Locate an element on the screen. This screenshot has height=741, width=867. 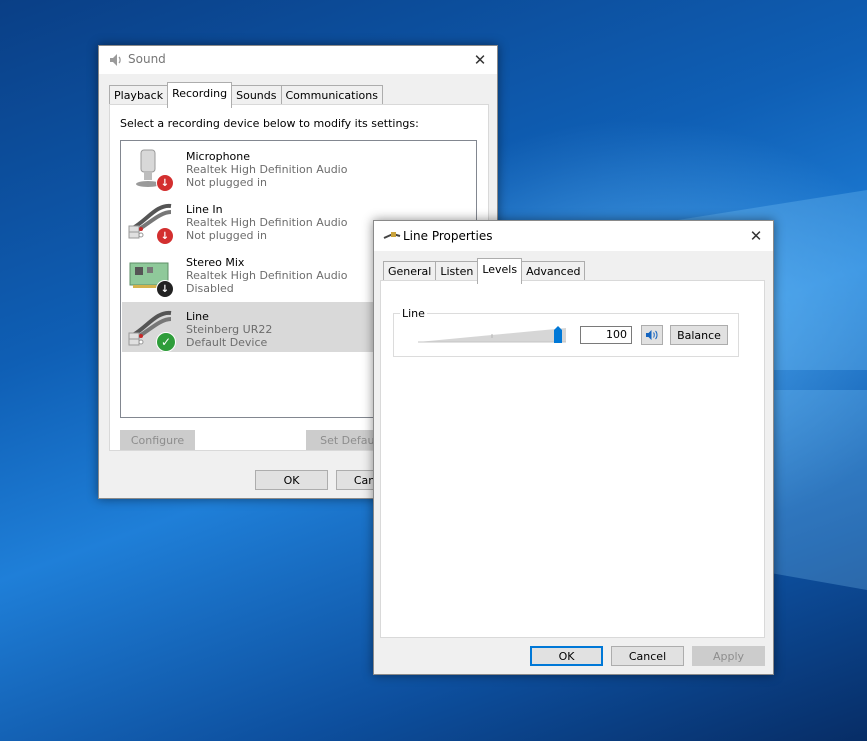
sound-close-icon: ✕ is located at coordinates (480, 60).